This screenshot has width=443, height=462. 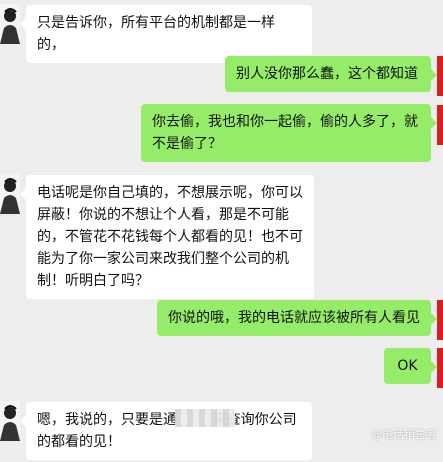 I want to click on message-bubble-right: 你去偷，我也和你一起偷，偷的人多了，就不是偷了？, so click(x=289, y=133).